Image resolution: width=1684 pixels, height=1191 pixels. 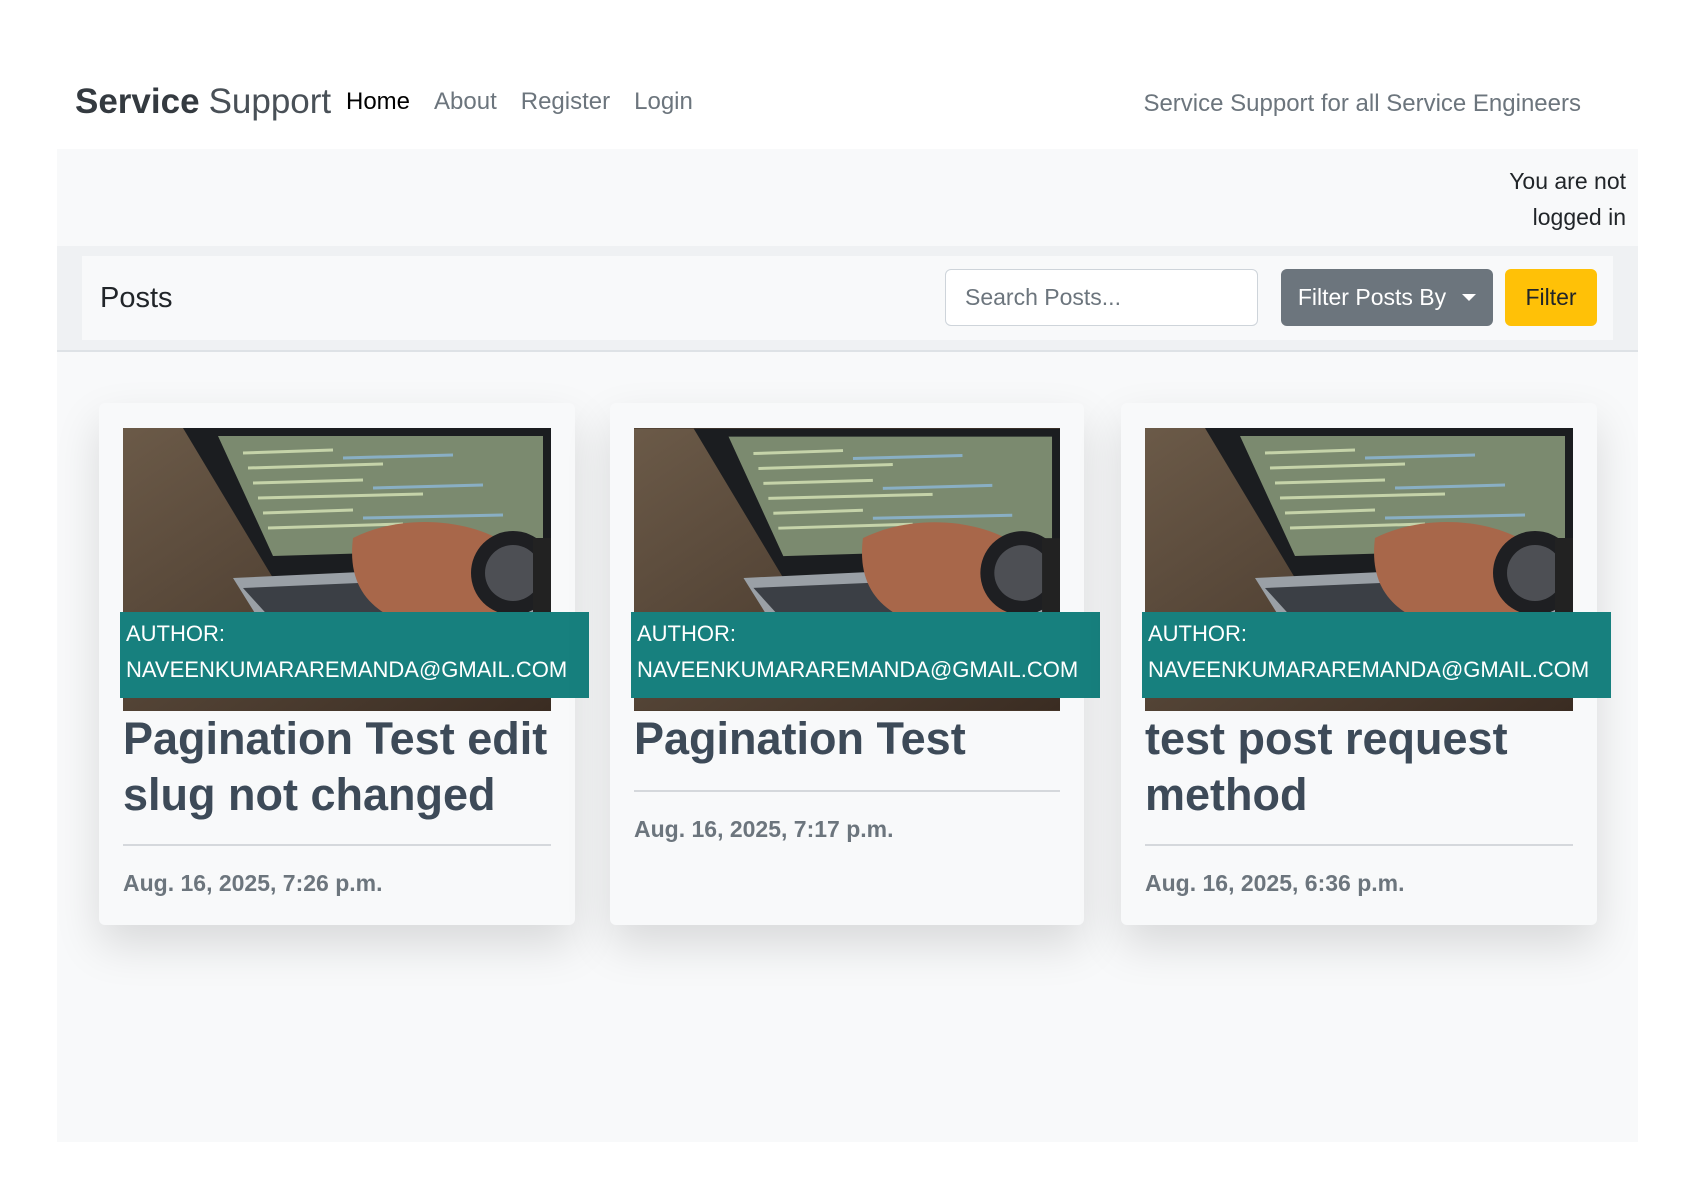 What do you see at coordinates (465, 102) in the screenshot?
I see `nav-link-about: About` at bounding box center [465, 102].